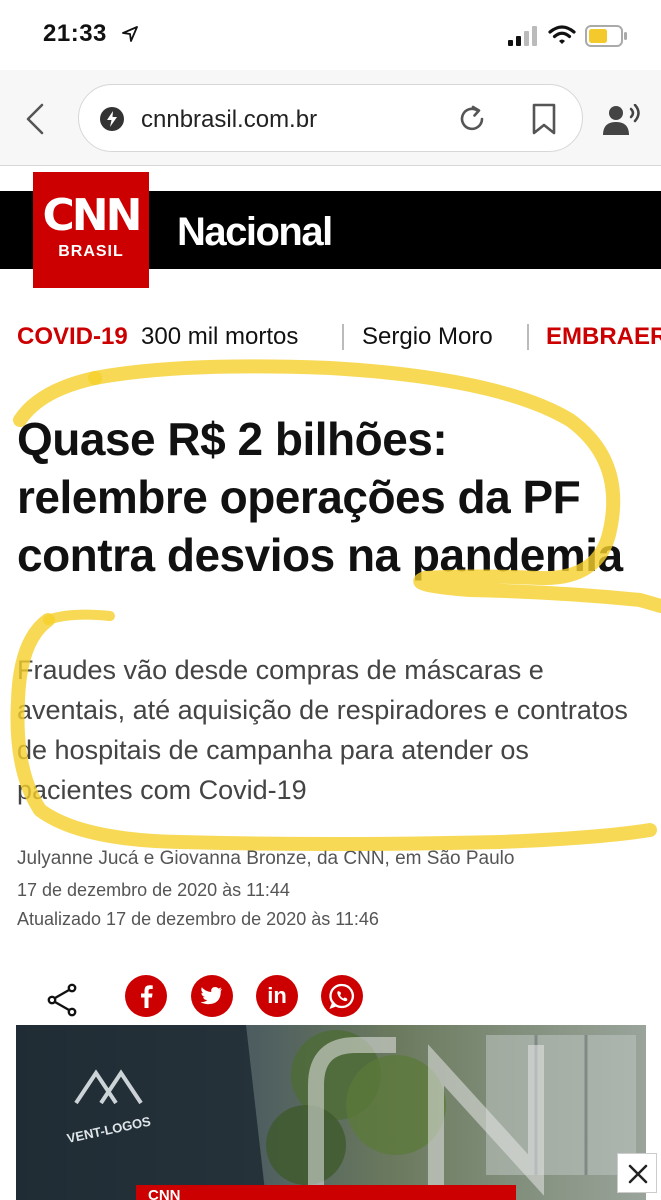 The width and height of the screenshot is (661, 1200). I want to click on article-image: VENT-LOGOS CNN, so click(331, 1112).